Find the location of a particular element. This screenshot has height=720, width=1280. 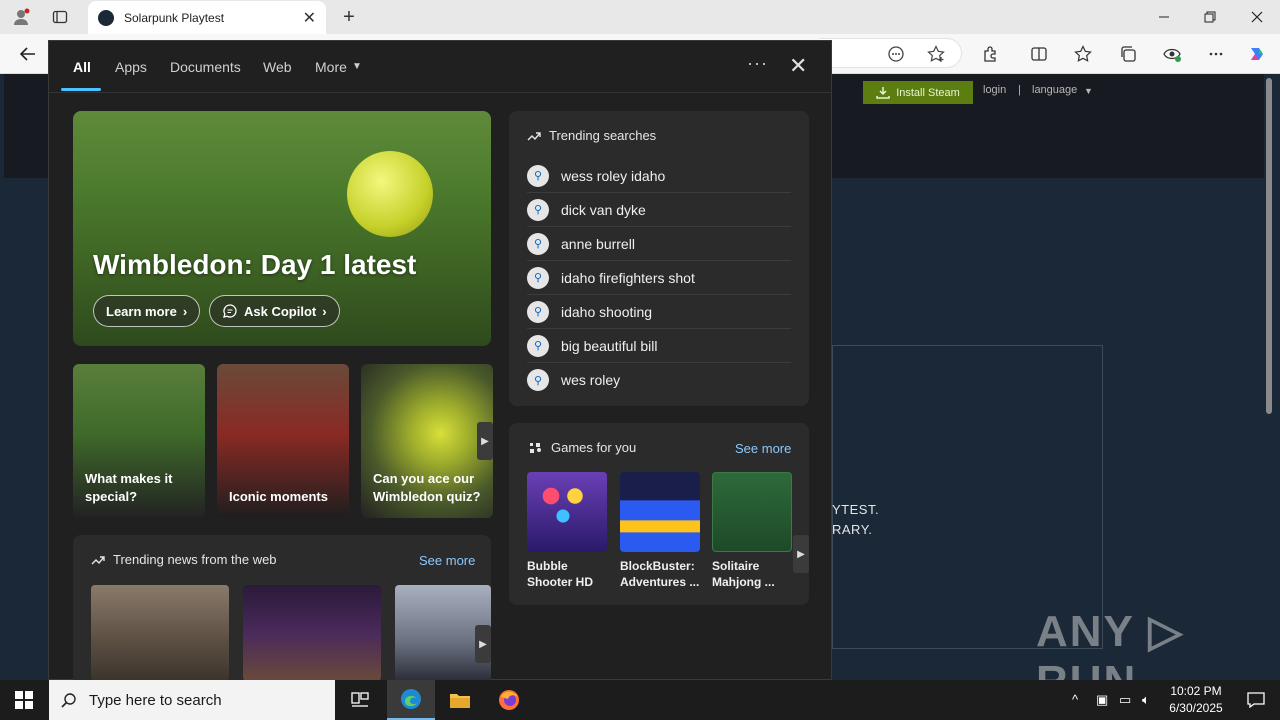

network-icon: ▭ is located at coordinates (1125, 700).